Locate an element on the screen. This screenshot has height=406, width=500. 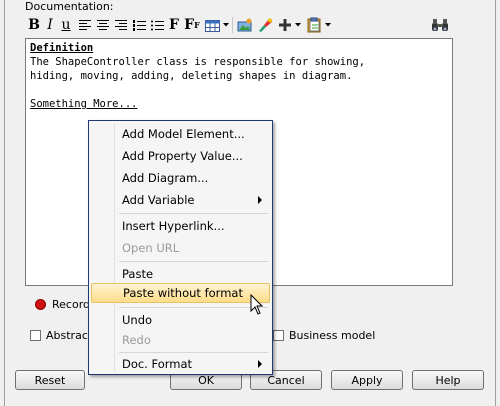
menu-item-add-variable: Add Variable is located at coordinates (180, 200).